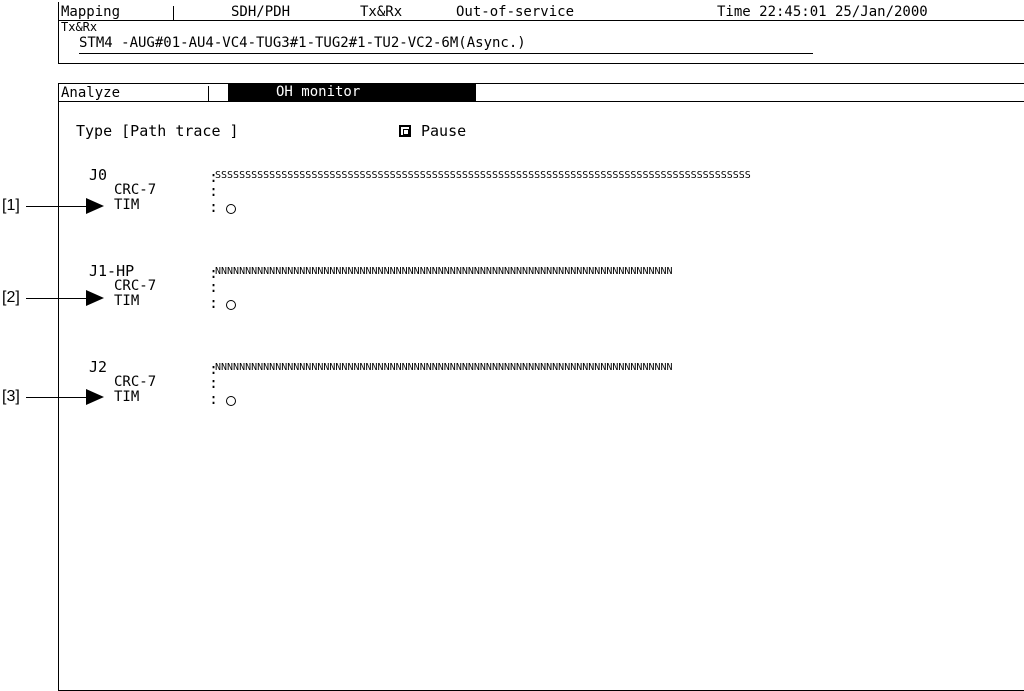  What do you see at coordinates (127, 301) in the screenshot?
I see `j1-hp-tim-label: TIM` at bounding box center [127, 301].